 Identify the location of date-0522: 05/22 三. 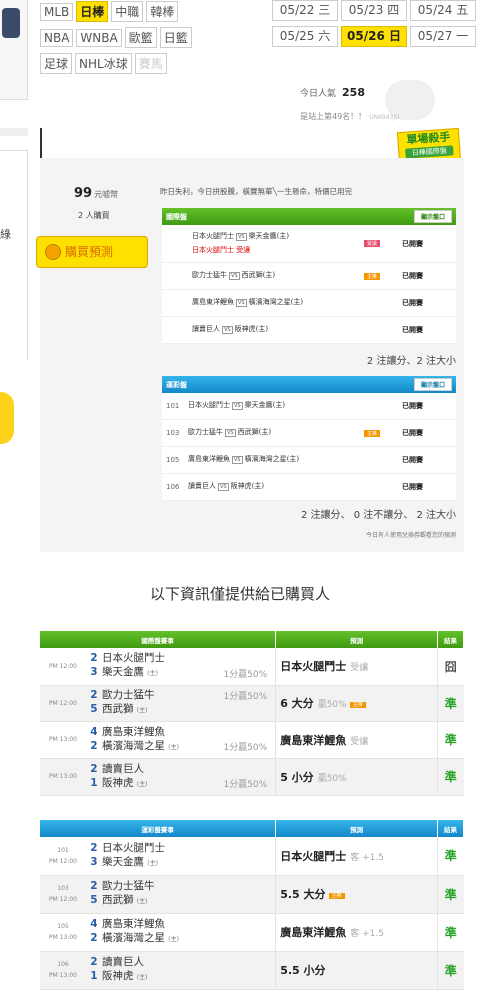
(305, 10).